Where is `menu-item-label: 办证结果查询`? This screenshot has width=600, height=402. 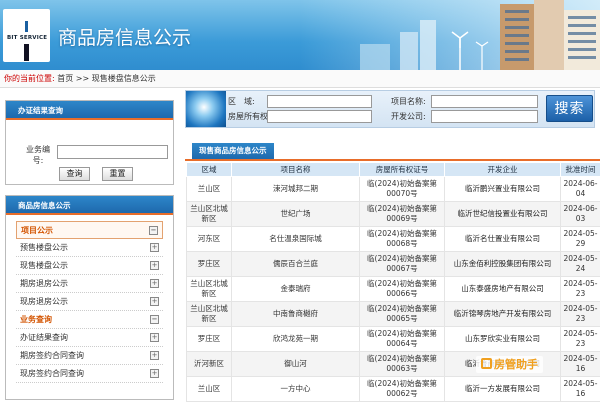 menu-item-label: 办证结果查询 is located at coordinates (44, 337).